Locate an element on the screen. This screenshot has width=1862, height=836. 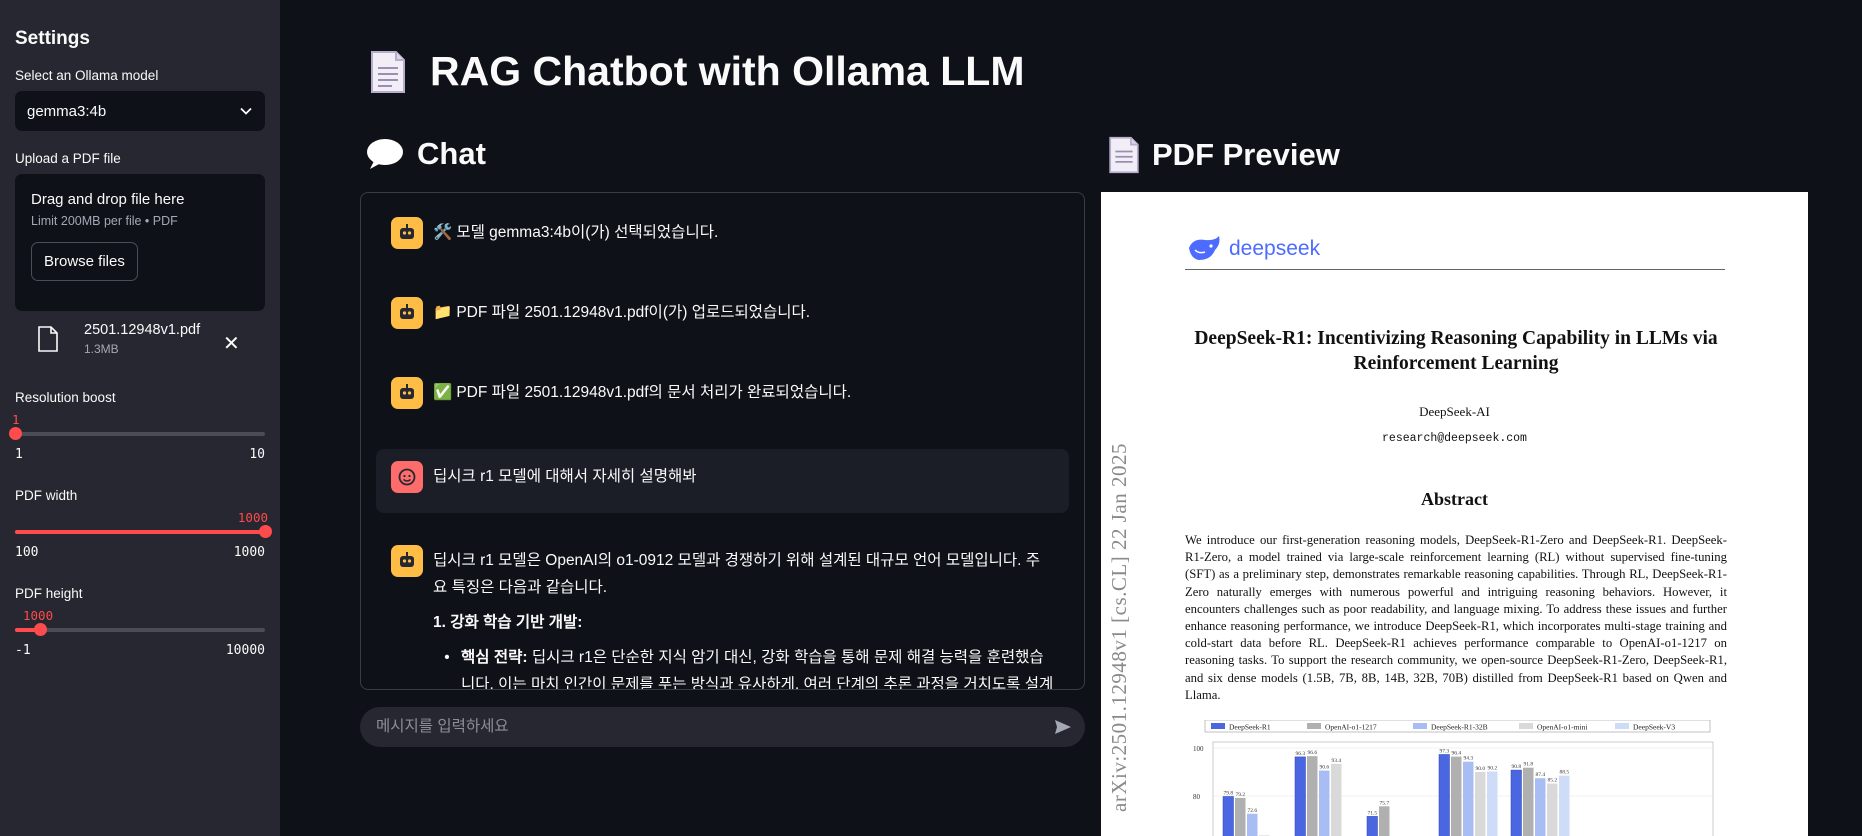
speech-bubble-icon is located at coordinates (385, 154).